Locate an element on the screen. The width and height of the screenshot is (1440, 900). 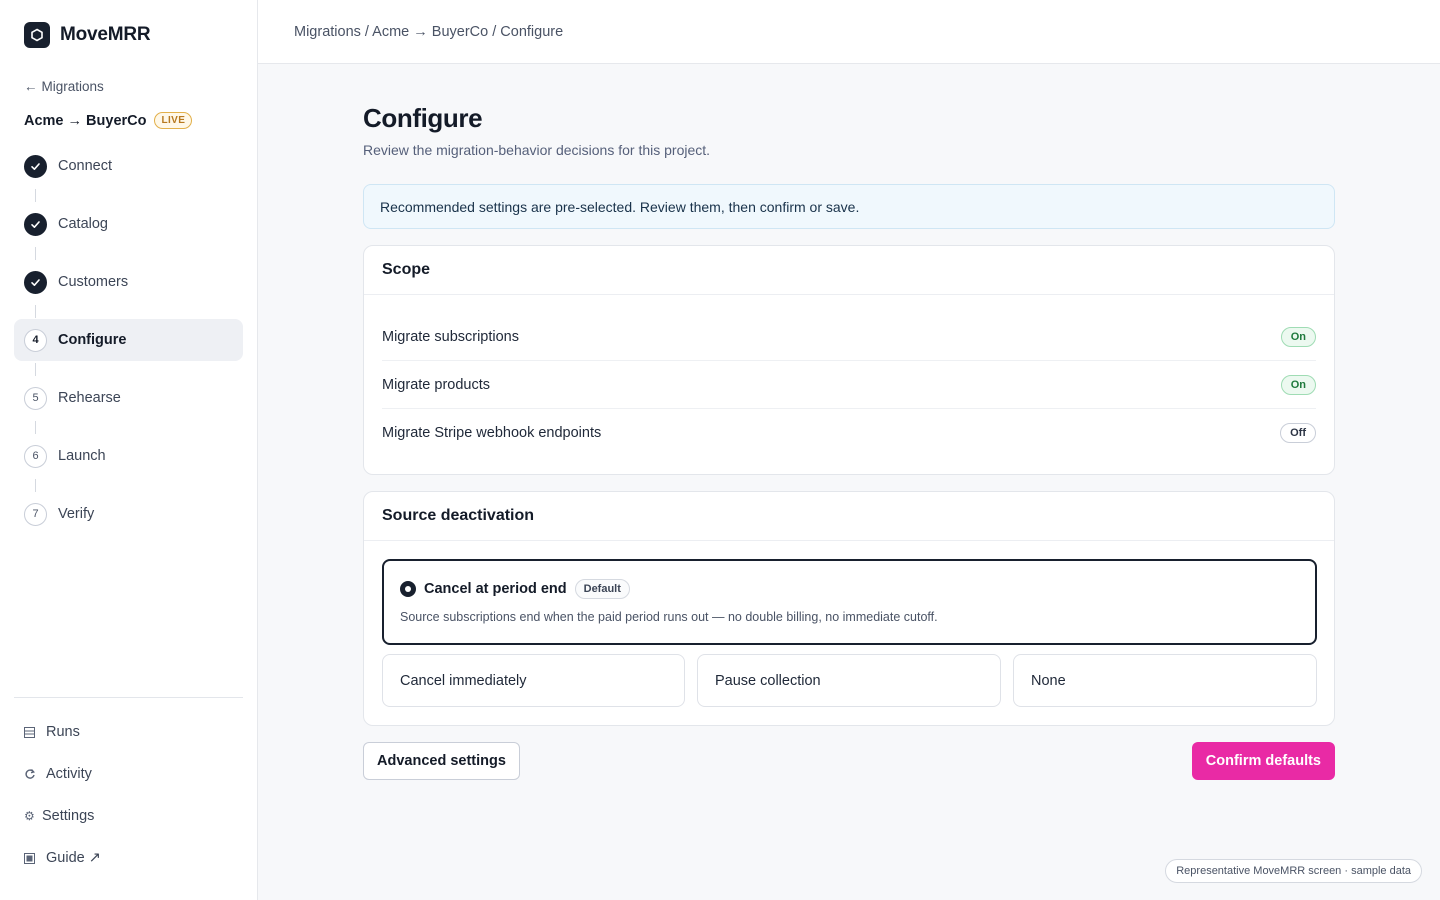
confirm-defaults-button: Confirm defaults is located at coordinates (1263, 761).